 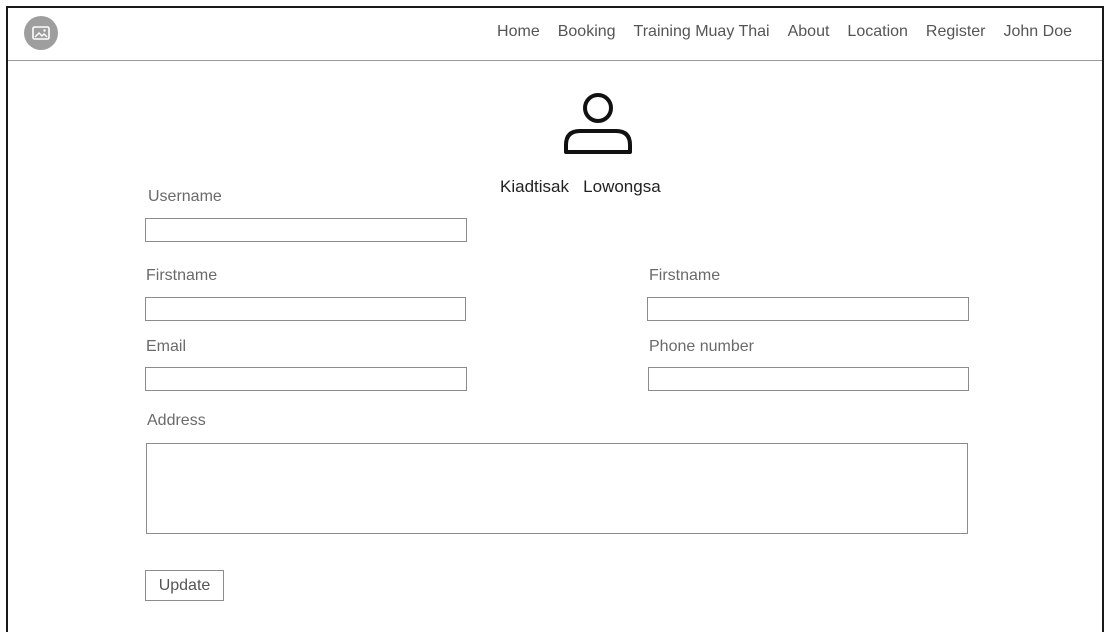 I want to click on nav-link-about: About, so click(x=809, y=32).